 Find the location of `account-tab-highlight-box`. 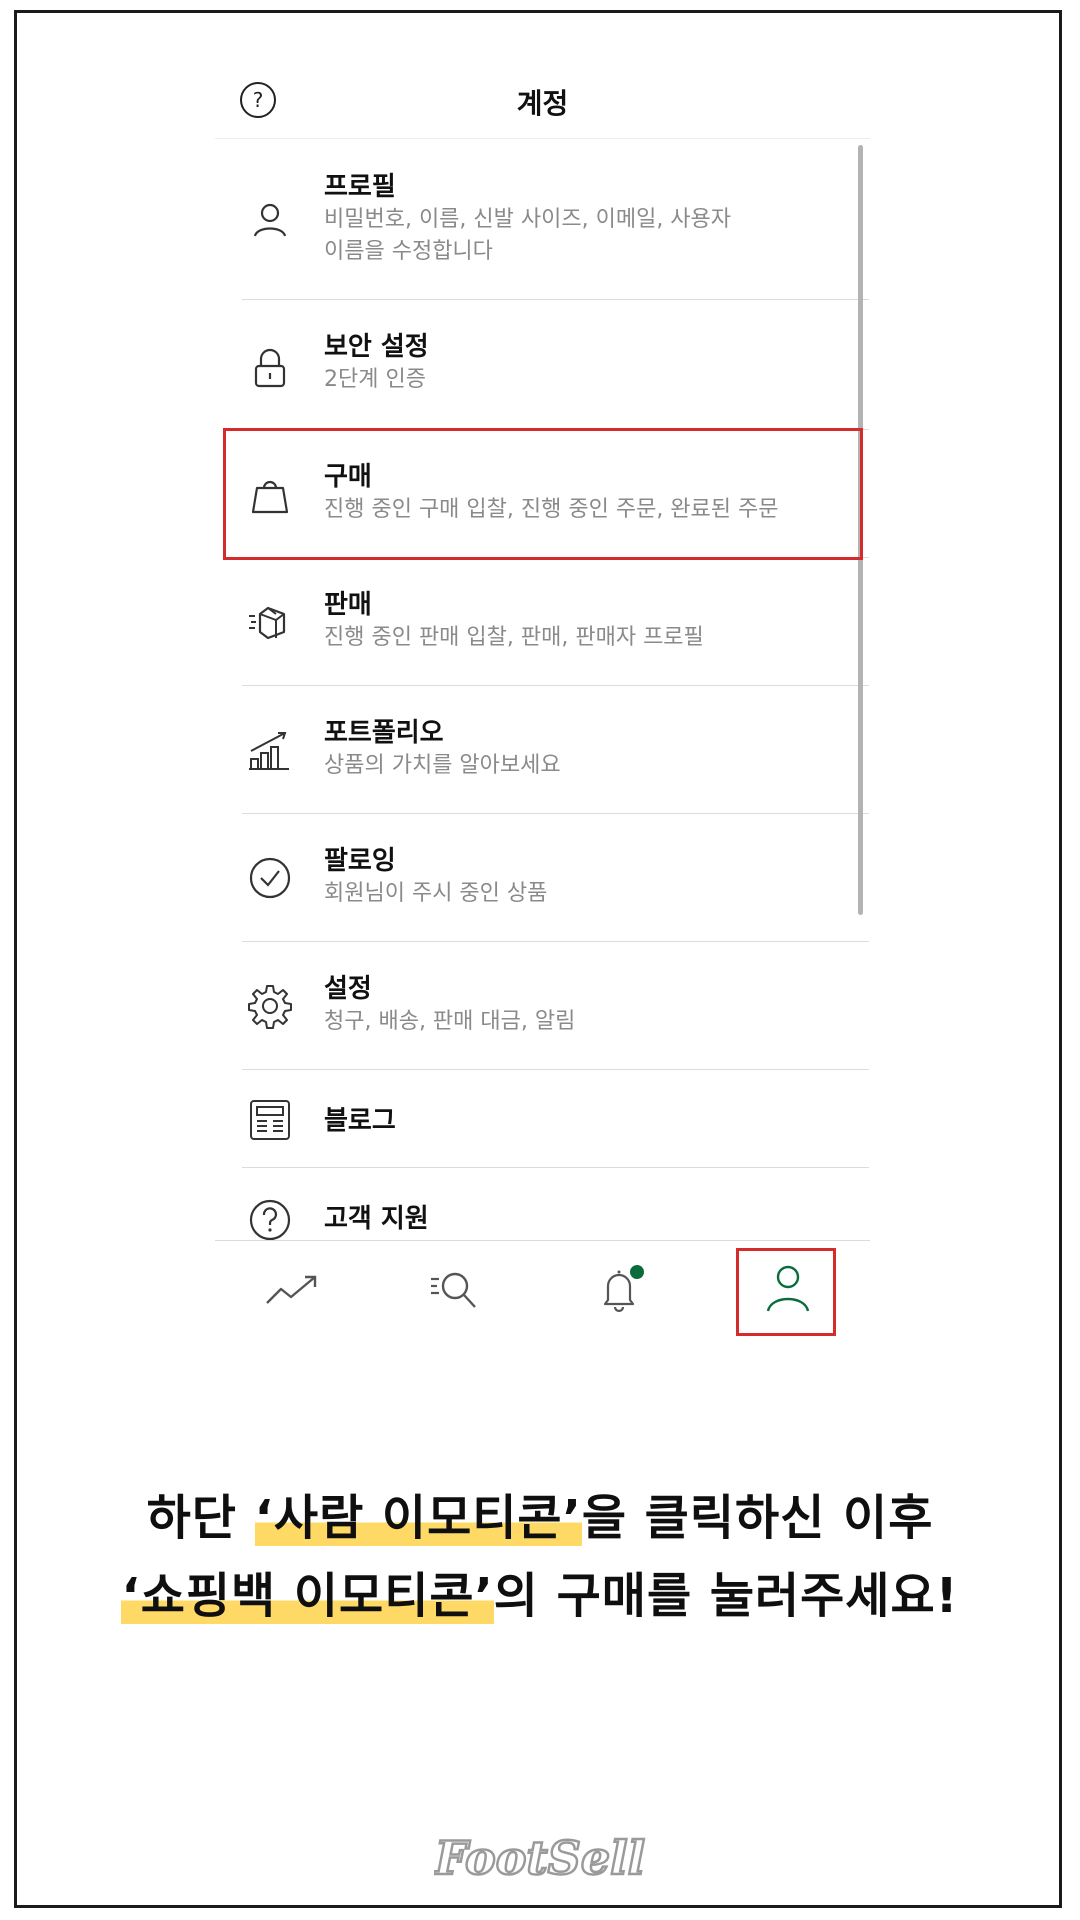

account-tab-highlight-box is located at coordinates (786, 1292).